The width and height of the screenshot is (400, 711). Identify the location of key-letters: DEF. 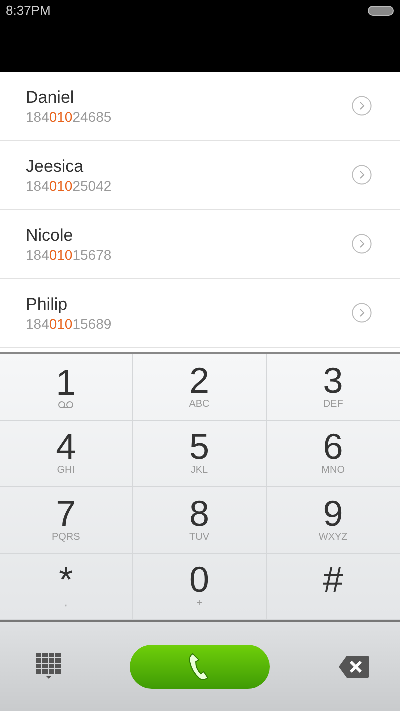
(333, 404).